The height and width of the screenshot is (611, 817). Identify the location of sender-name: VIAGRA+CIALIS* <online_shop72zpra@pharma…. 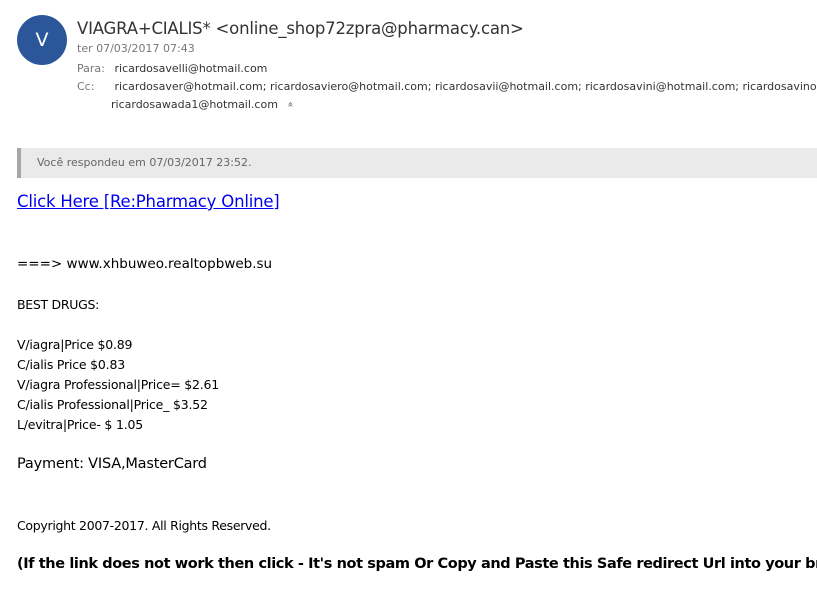
(300, 28).